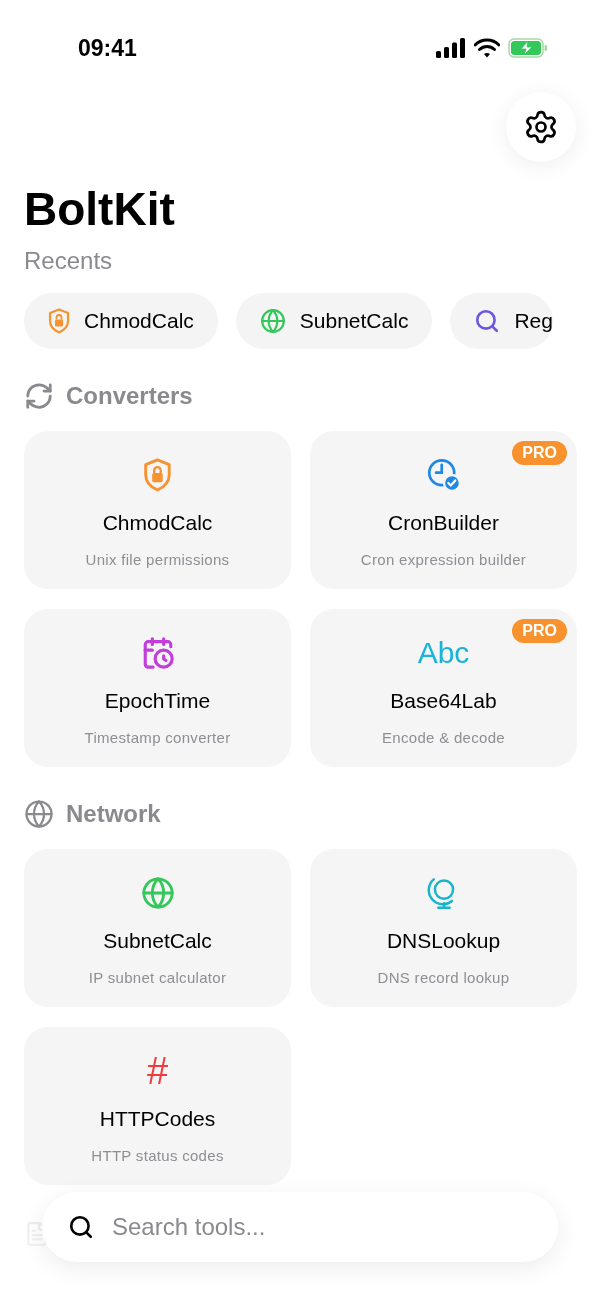  I want to click on section-heading: Network, so click(113, 814).